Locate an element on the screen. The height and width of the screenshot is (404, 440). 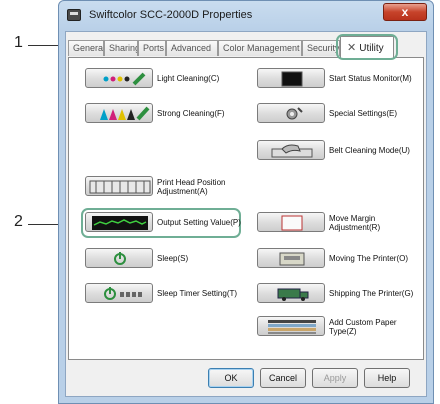
shipping-printer-icon is located at coordinates (293, 294).